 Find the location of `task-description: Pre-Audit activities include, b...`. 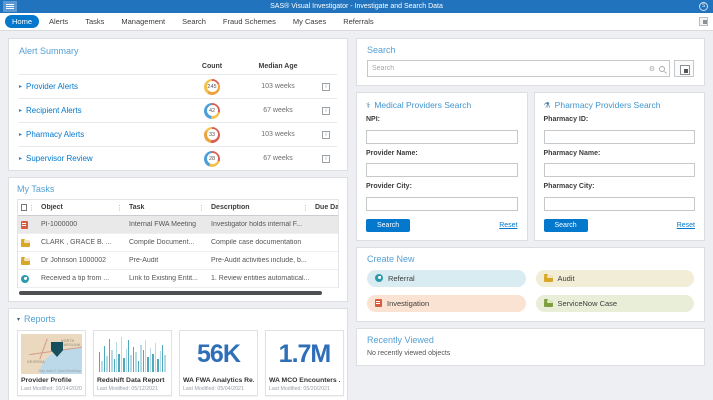

task-description: Pre-Audit activities include, b... is located at coordinates (259, 260).